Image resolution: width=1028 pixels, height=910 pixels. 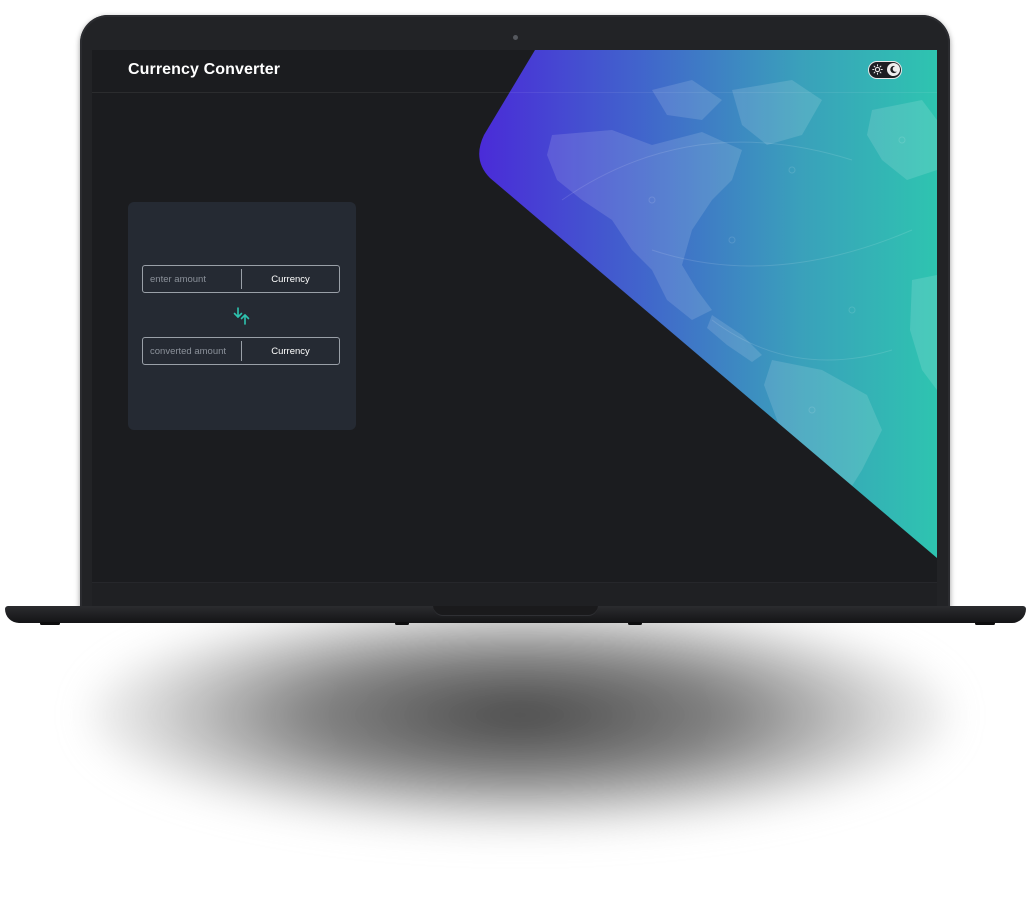 What do you see at coordinates (290, 351) in the screenshot?
I see `to-currency-select: Currency` at bounding box center [290, 351].